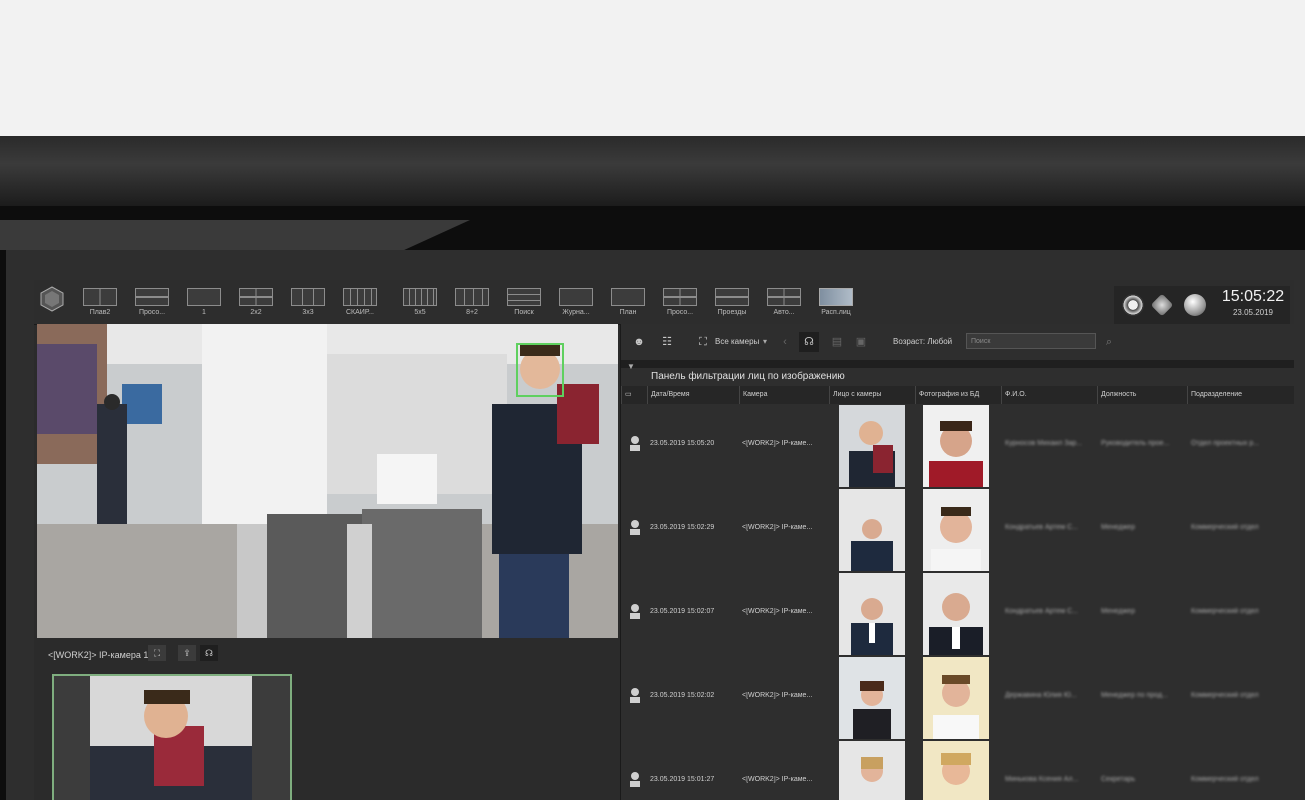 The width and height of the screenshot is (1305, 800). Describe the element at coordinates (861, 342) in the screenshot. I see `lock-icon: ▣` at that location.